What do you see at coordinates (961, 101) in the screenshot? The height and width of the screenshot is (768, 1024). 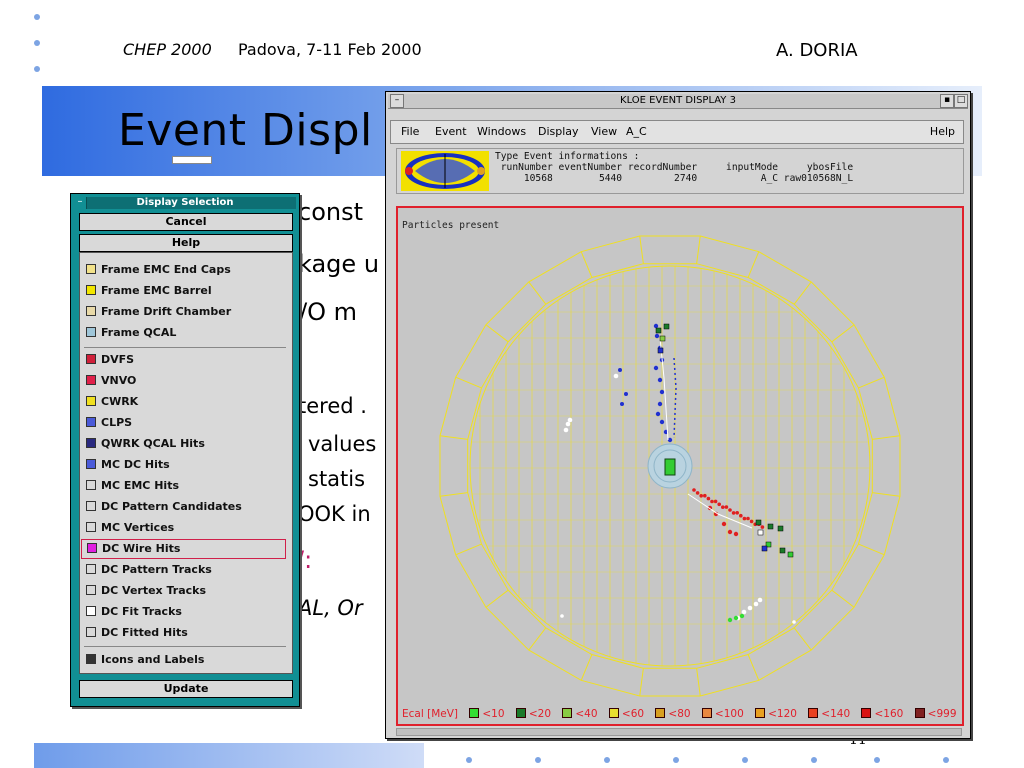 I see `maximize-button: □` at bounding box center [961, 101].